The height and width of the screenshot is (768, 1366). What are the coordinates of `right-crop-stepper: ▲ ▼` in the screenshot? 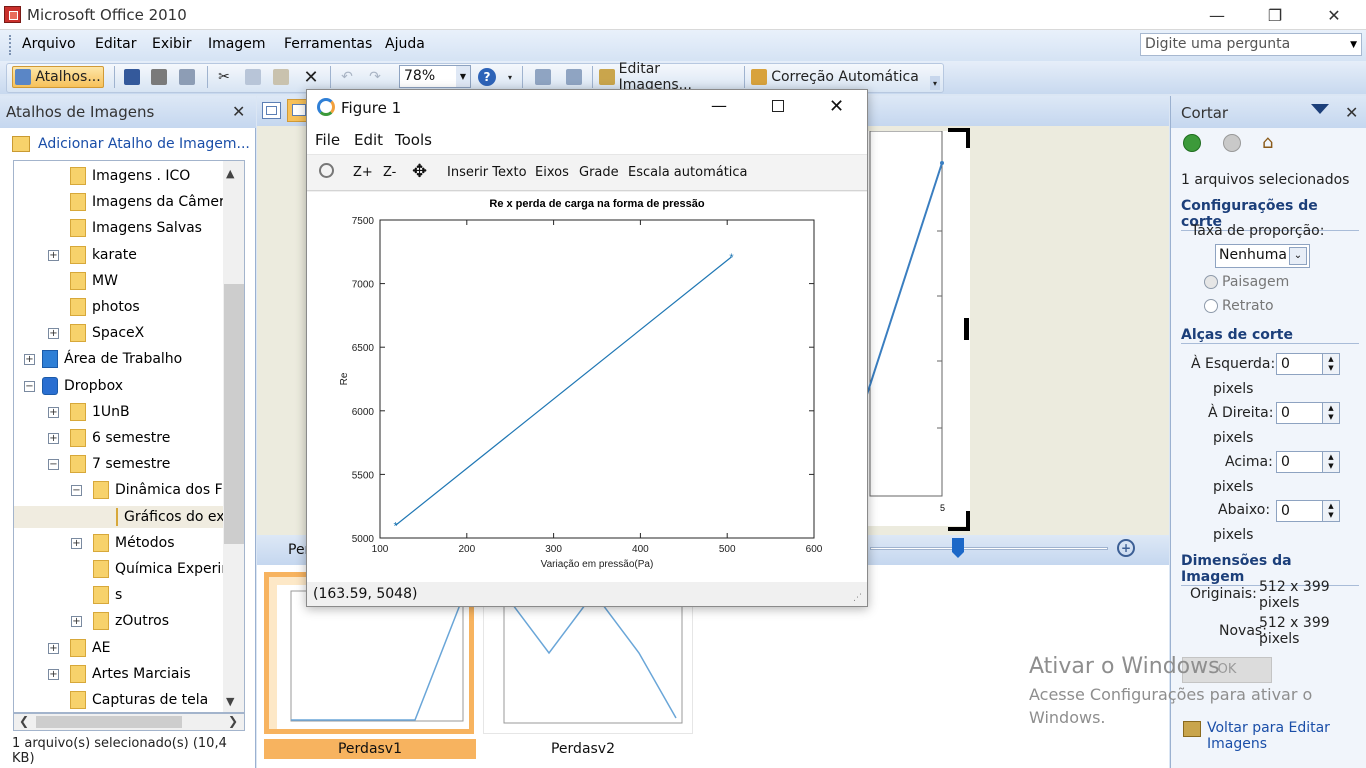 It's located at (1331, 413).